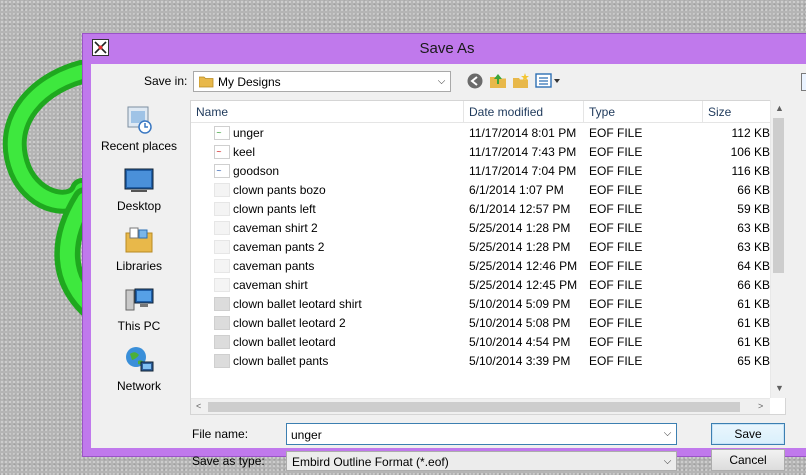 The image size is (806, 475). I want to click on file-name-cell: caveman pants 2, so click(279, 247).